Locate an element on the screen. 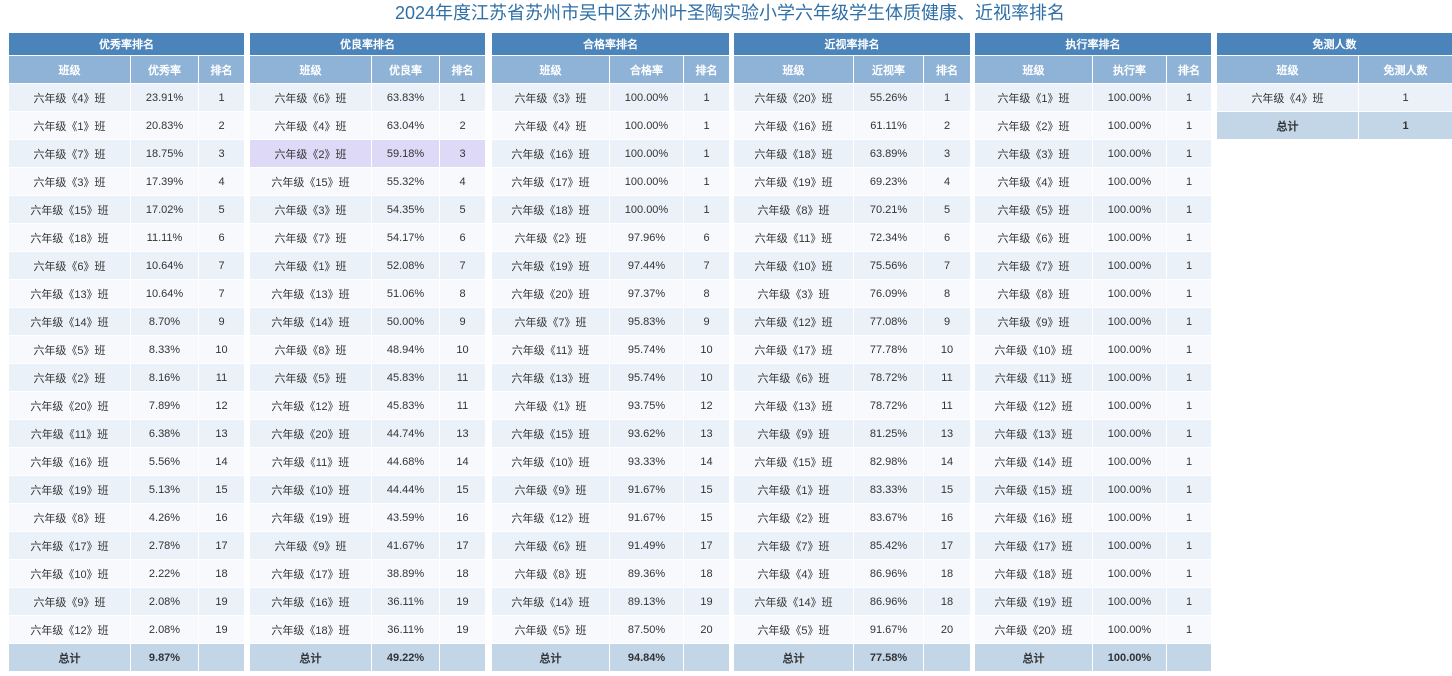 The height and width of the screenshot is (676, 1452). table-row: 六年级《17》班 77.78% 10 is located at coordinates (852, 349).